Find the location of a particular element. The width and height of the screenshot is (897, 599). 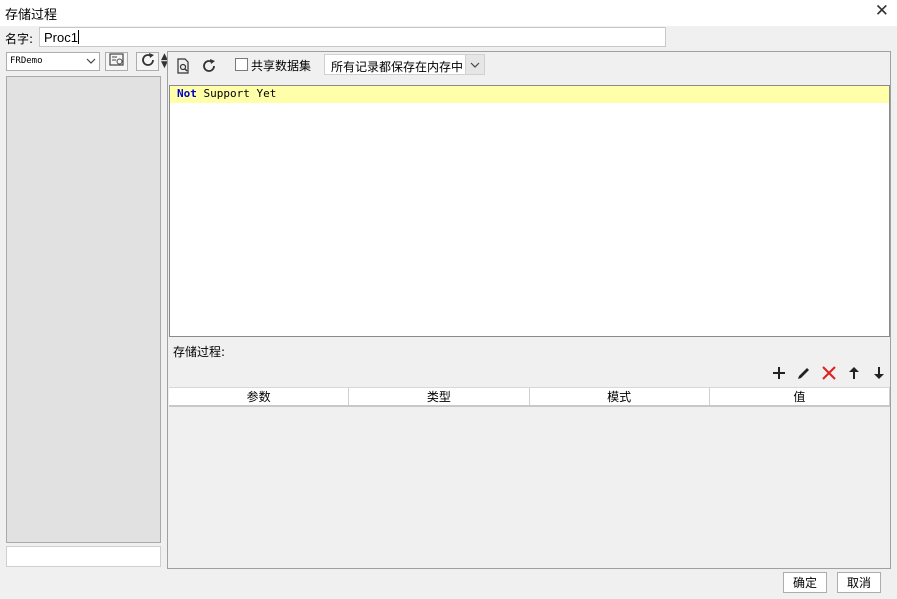

column-header-value: 值 is located at coordinates (800, 396).